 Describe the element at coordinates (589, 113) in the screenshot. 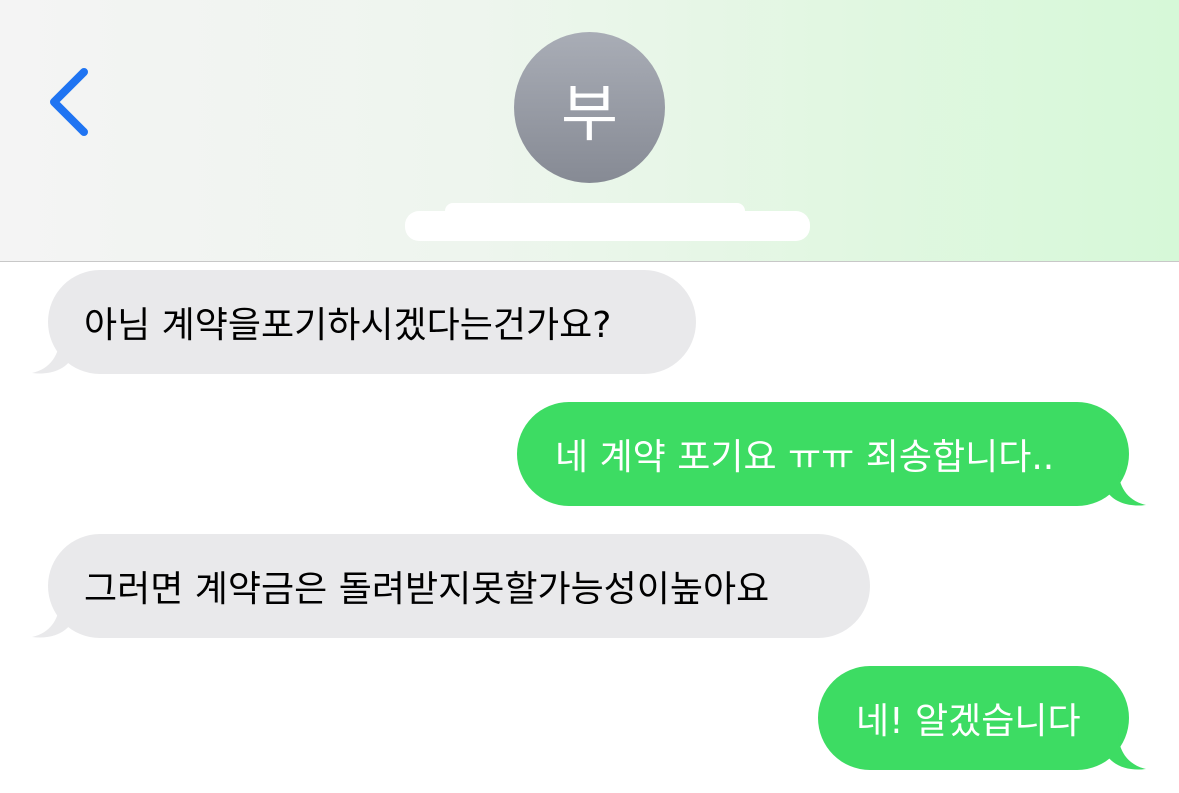

I see `avatar-initial: 부` at that location.